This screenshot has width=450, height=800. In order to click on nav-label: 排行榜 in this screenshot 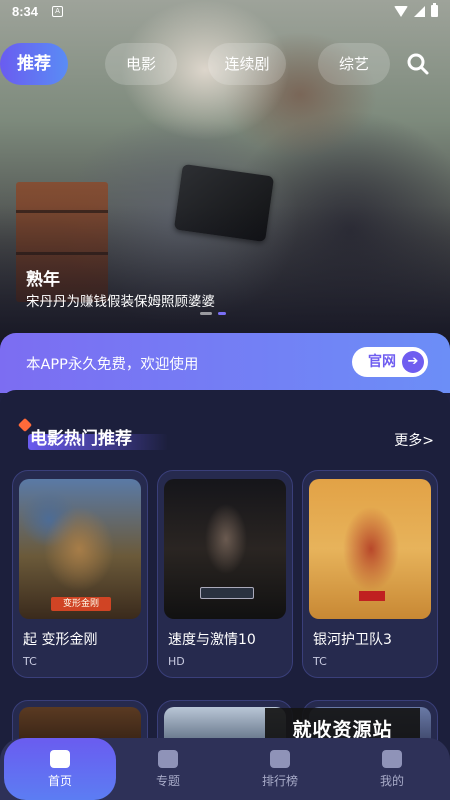, I will do `click(279, 781)`.